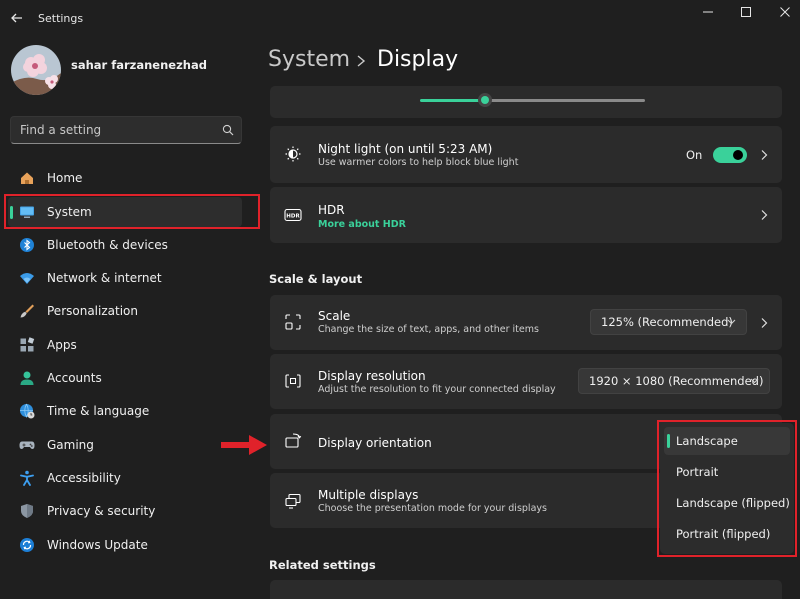 The image size is (800, 599). I want to click on sidebar-item-label: Time & language, so click(98, 411).